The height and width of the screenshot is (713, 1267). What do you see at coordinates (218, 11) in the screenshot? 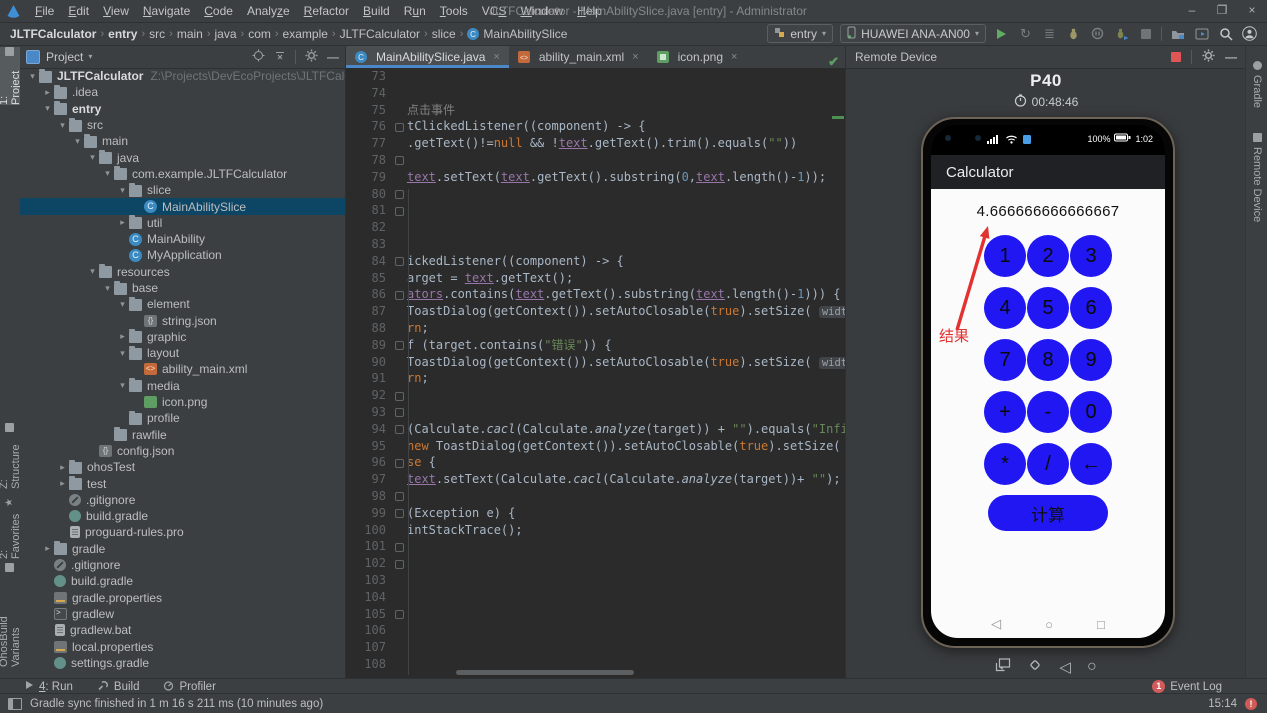
I see `menu-code: Code` at bounding box center [218, 11].